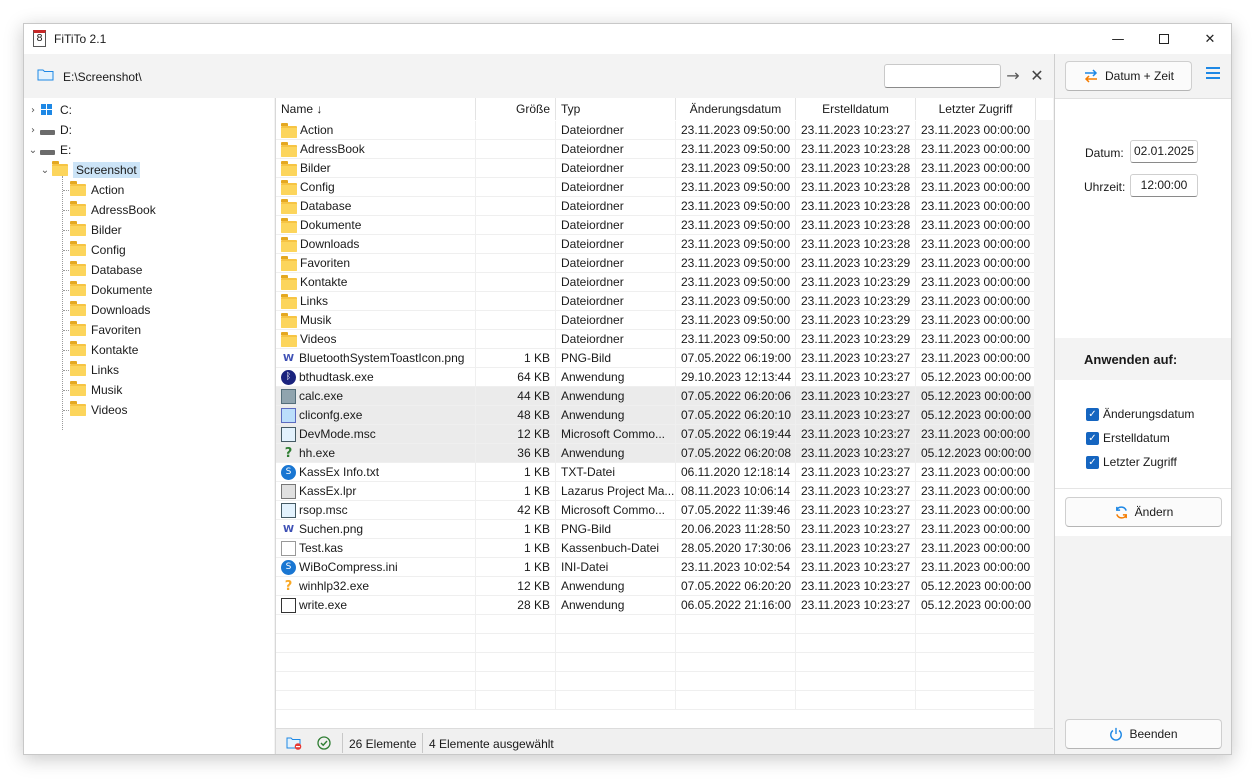  I want to click on checkbox-modified: ✓ Änderungsdatum, so click(1140, 414).